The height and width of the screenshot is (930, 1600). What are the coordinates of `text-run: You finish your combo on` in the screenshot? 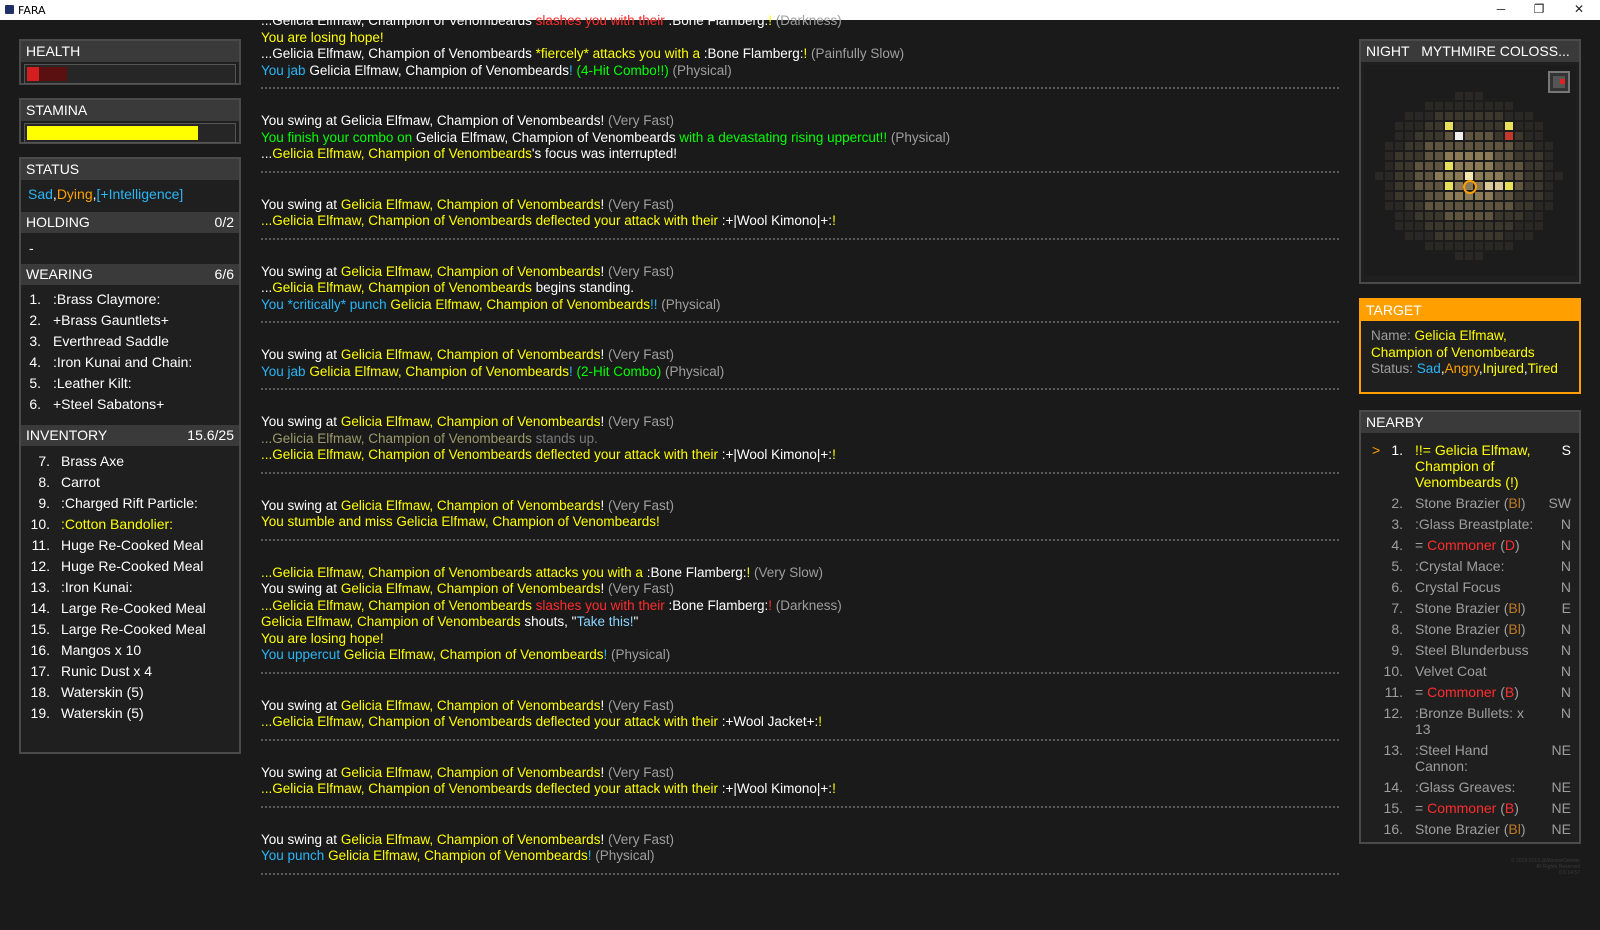 It's located at (338, 137).